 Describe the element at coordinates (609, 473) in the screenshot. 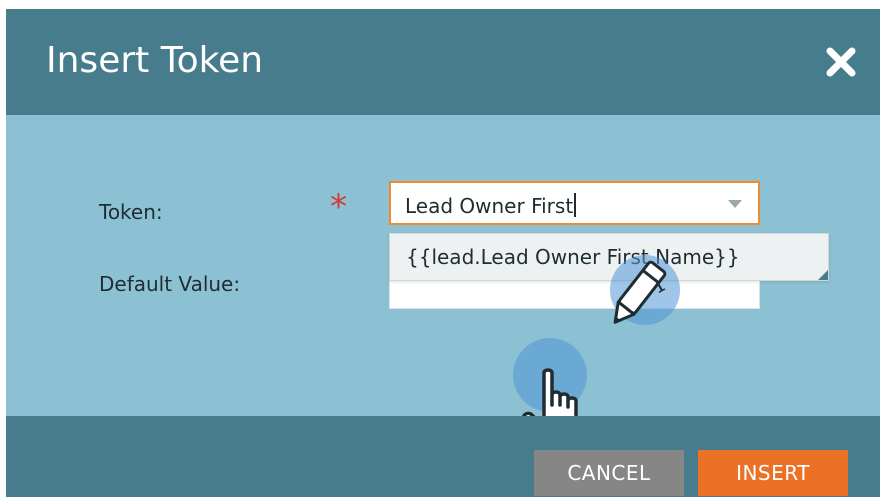

I see `cancel-button: CANCEL` at that location.